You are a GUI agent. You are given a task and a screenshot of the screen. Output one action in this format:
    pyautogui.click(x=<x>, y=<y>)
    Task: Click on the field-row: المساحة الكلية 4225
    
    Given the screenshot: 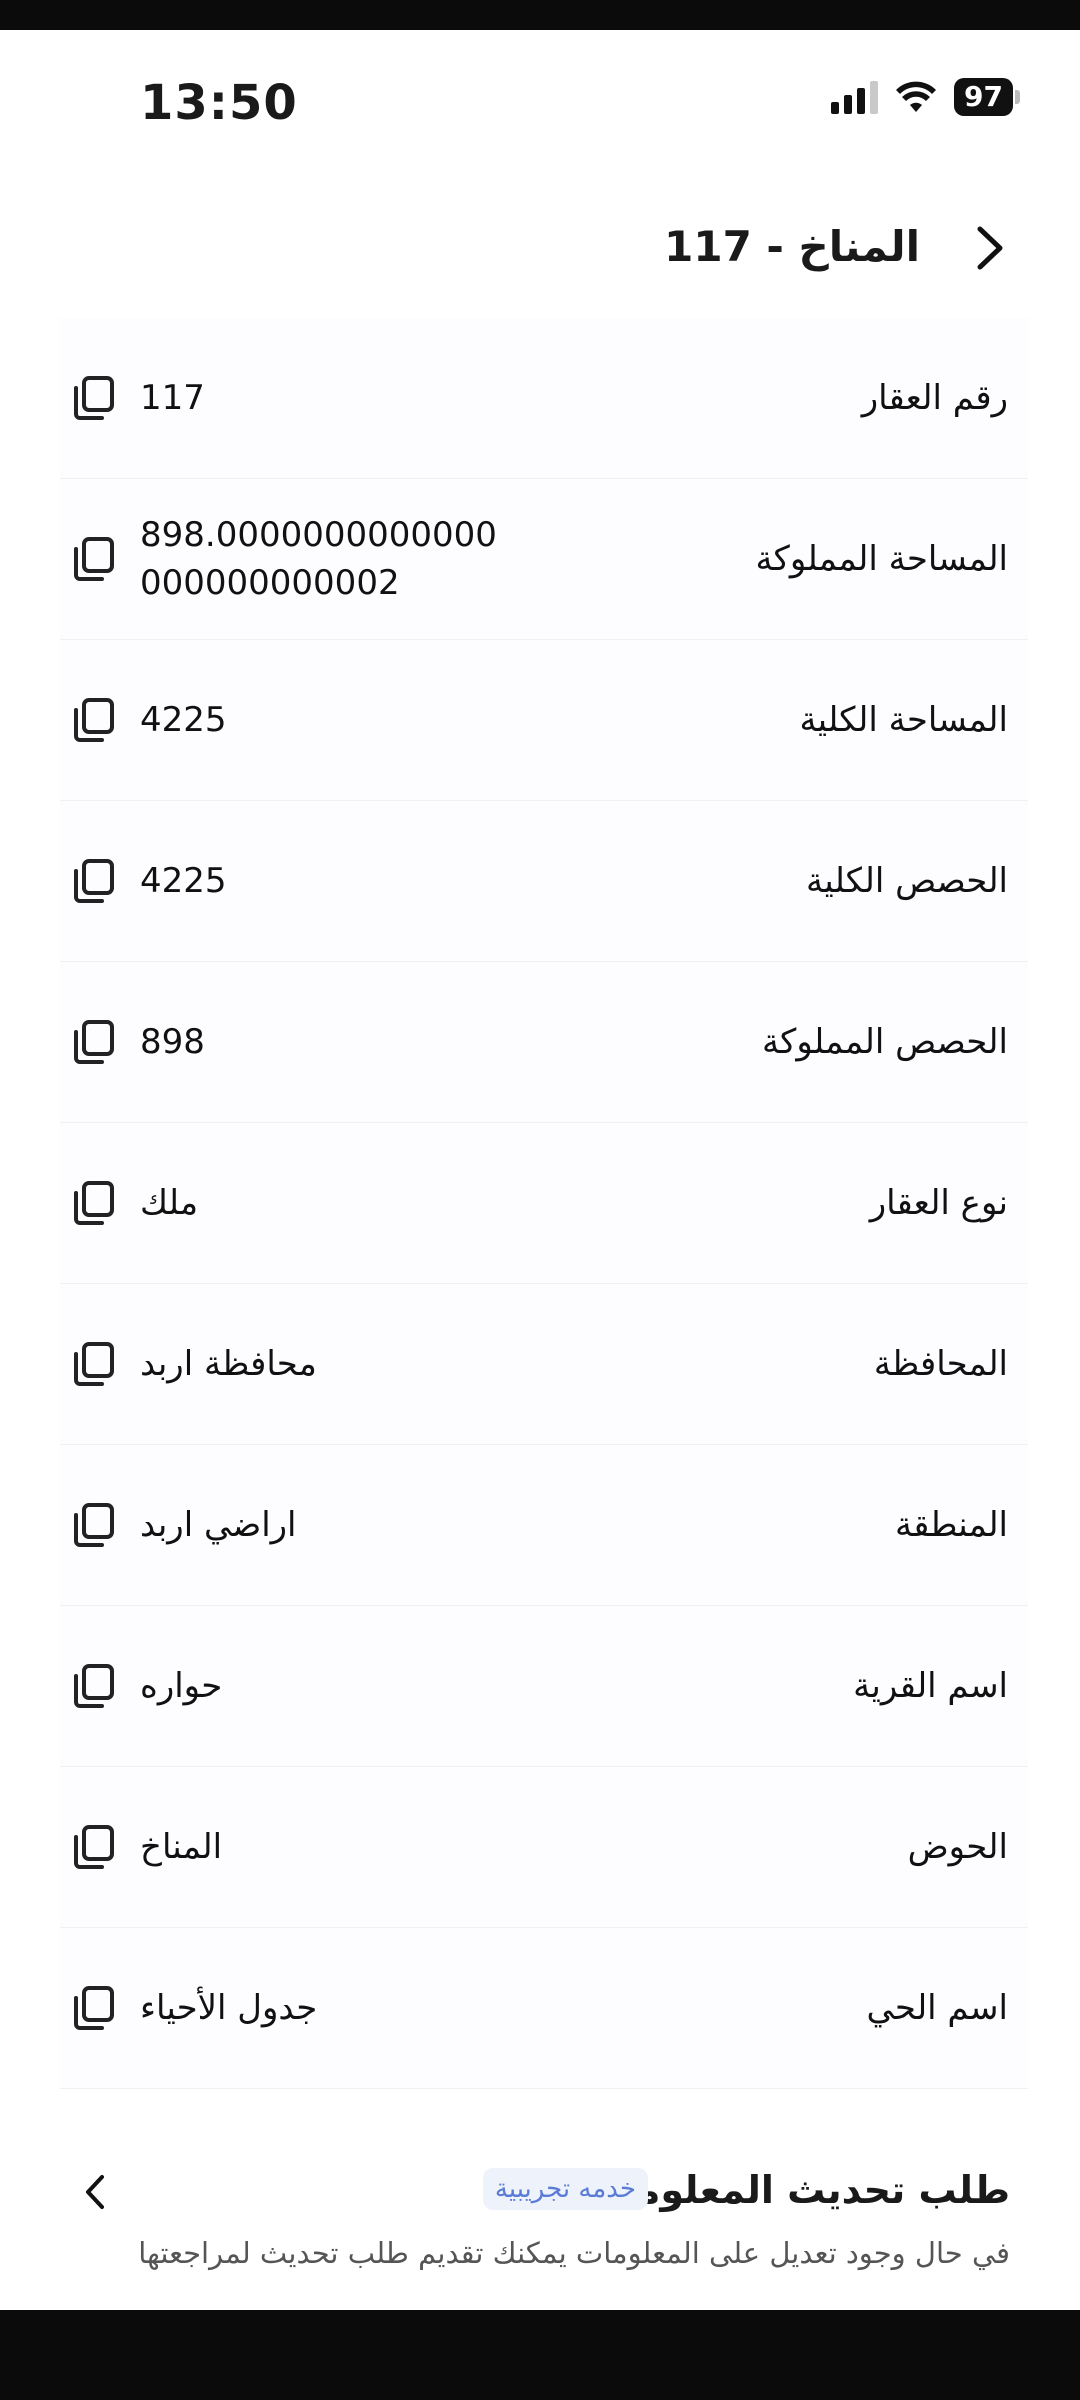 What is the action you would take?
    pyautogui.click(x=544, y=720)
    